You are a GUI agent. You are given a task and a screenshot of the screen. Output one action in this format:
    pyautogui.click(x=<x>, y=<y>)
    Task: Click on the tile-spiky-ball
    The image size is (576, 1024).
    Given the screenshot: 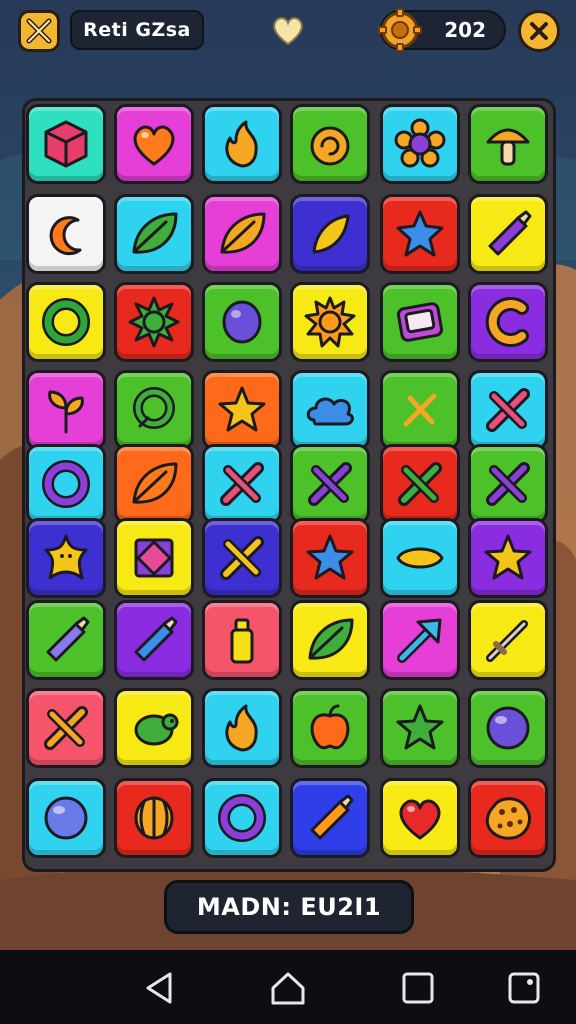 What is the action you would take?
    pyautogui.click(x=154, y=322)
    